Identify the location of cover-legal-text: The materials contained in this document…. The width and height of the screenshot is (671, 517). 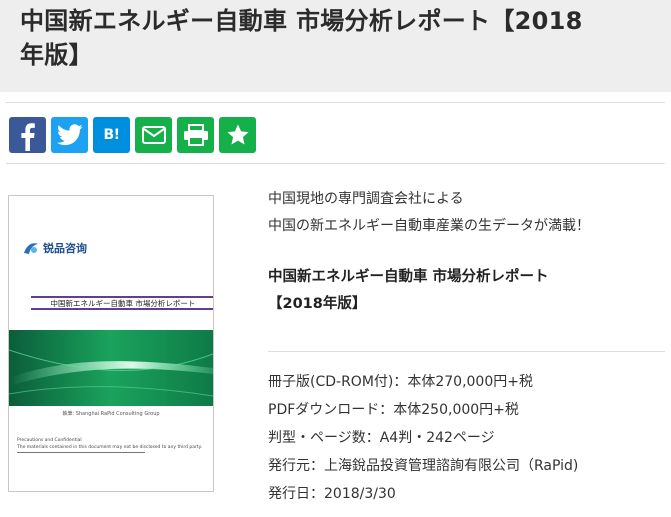
(110, 447).